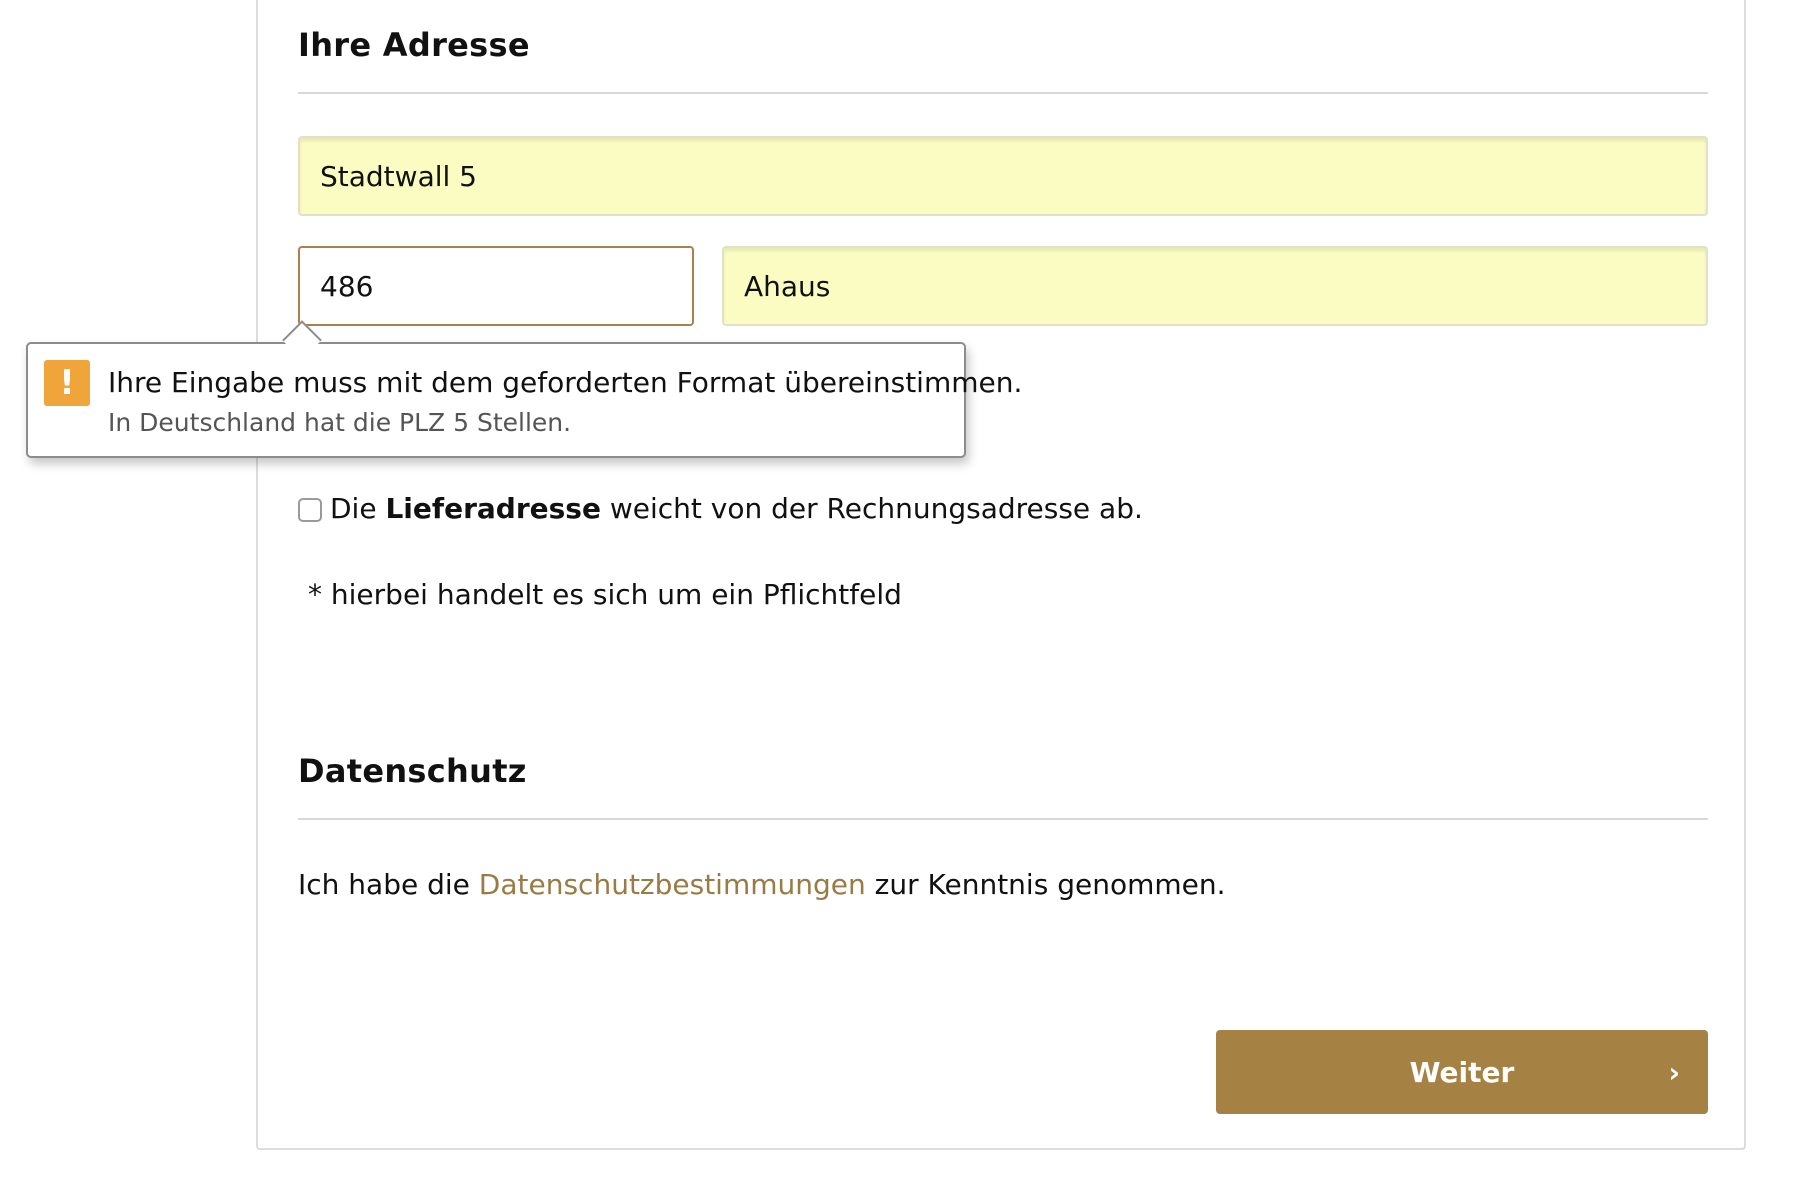 This screenshot has height=1204, width=1794. Describe the element at coordinates (310, 510) in the screenshot. I see `delivery-address-checkbox` at that location.